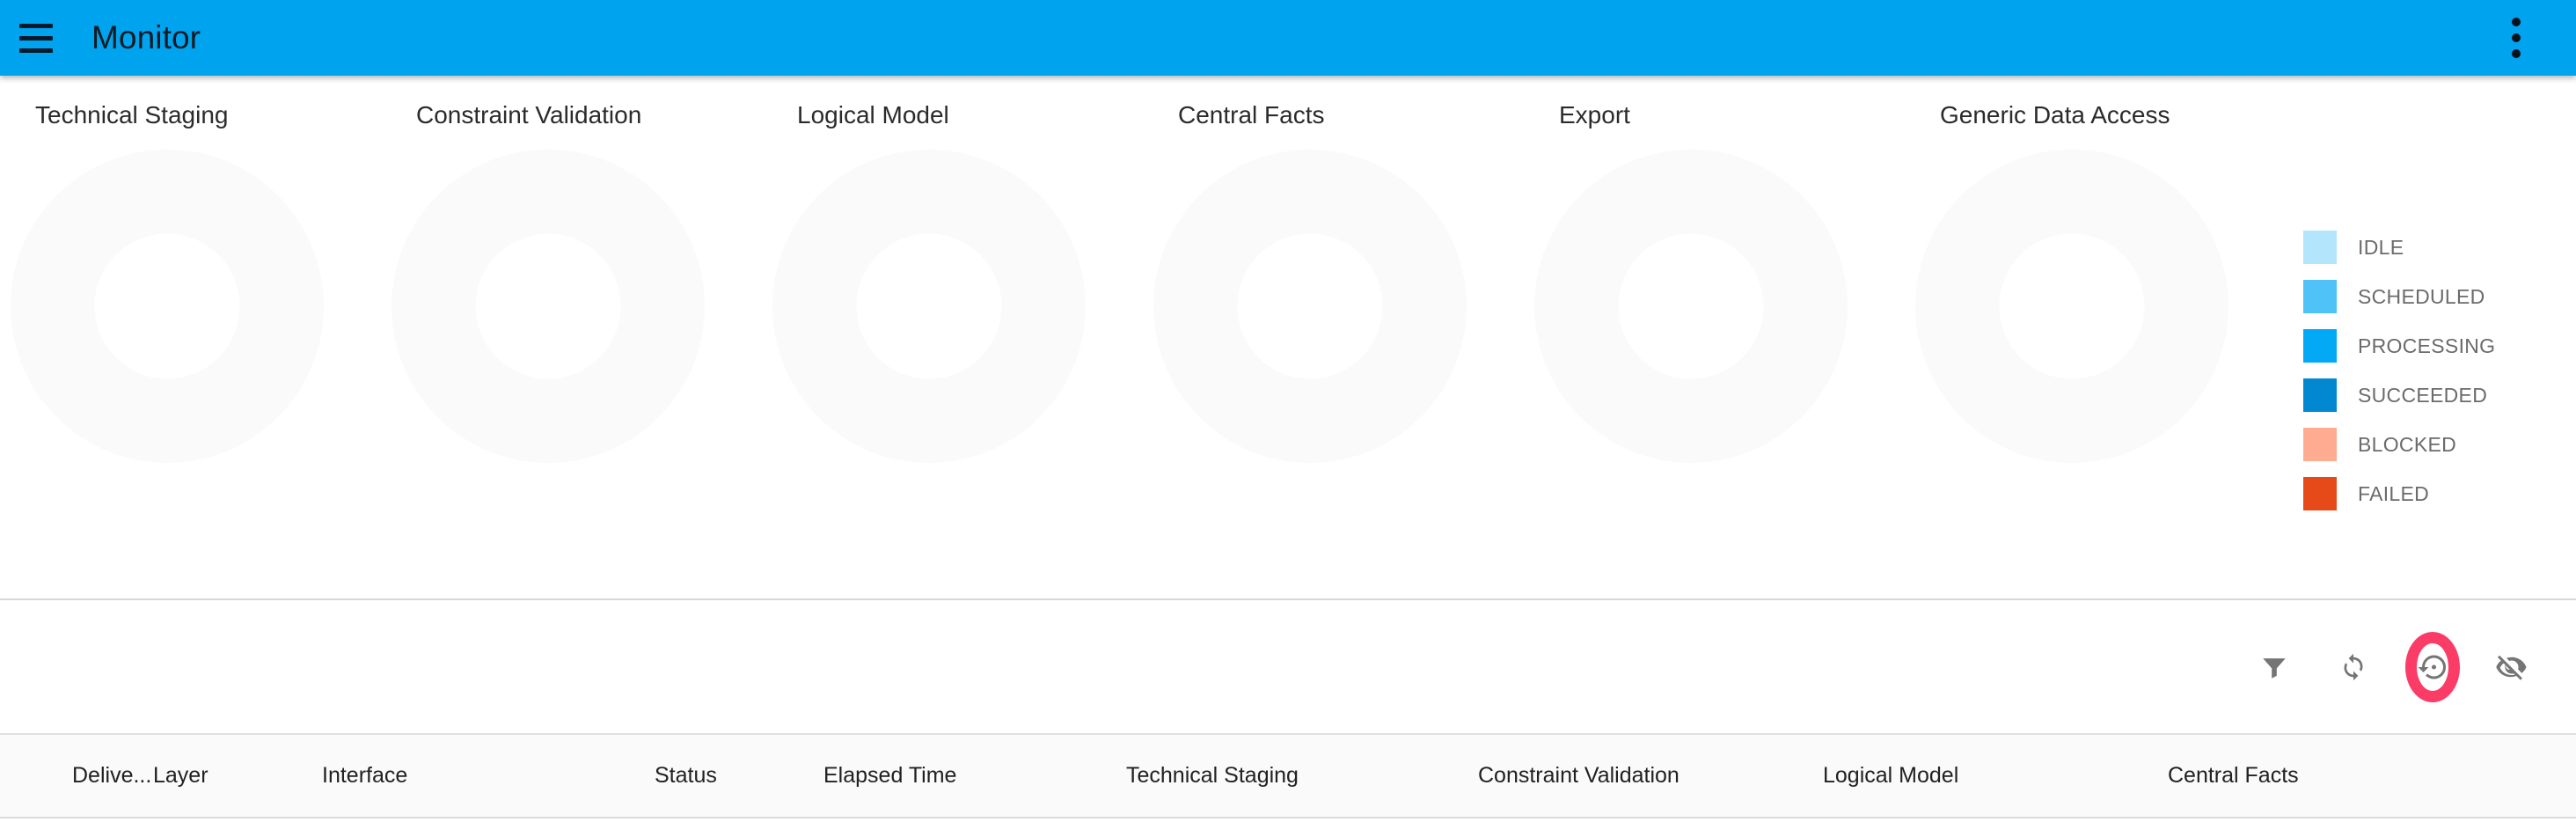 This screenshot has width=2576, height=822. Describe the element at coordinates (132, 114) in the screenshot. I see `chart-title: Technical Staging` at that location.